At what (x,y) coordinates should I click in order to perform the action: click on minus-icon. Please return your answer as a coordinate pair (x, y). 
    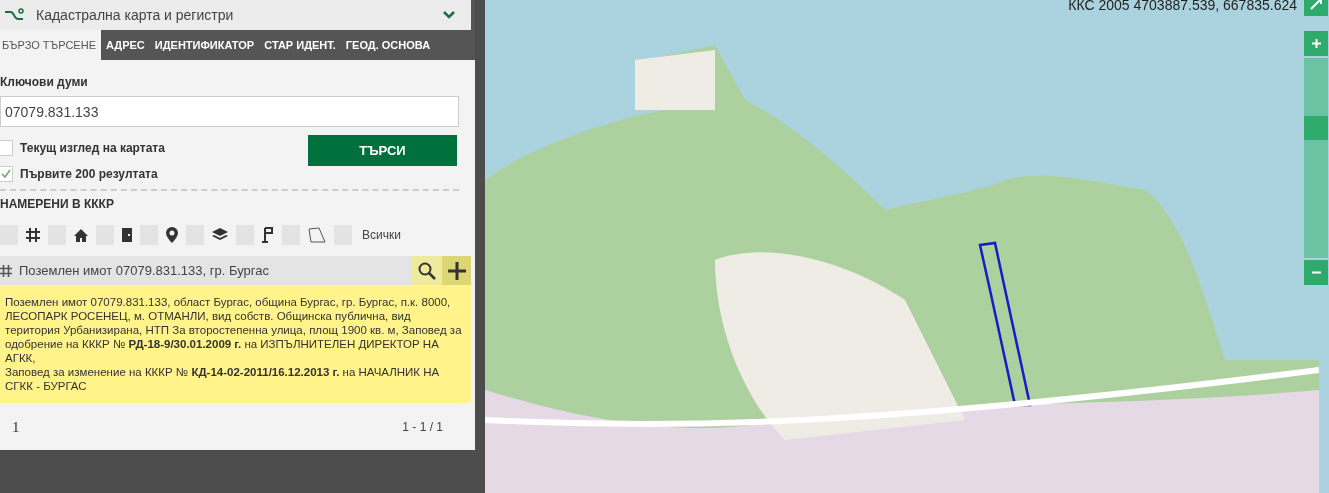
    Looking at the image, I should click on (1316, 272).